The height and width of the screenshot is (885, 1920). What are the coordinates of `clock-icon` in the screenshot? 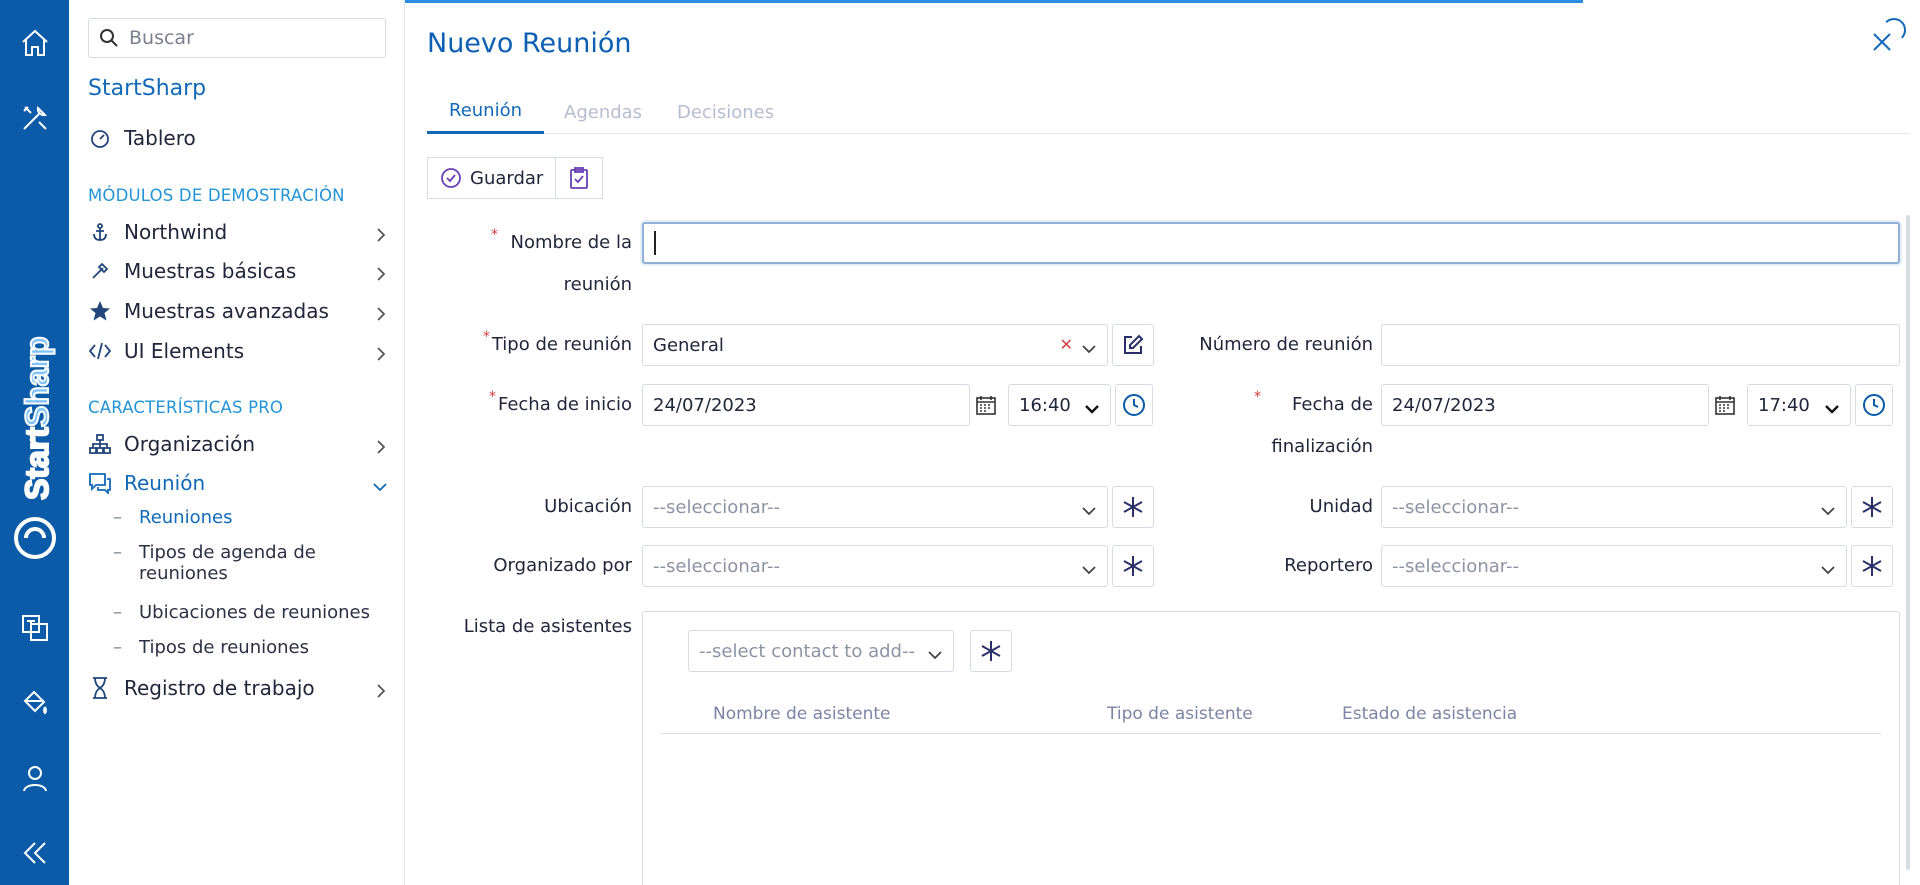 It's located at (1874, 405).